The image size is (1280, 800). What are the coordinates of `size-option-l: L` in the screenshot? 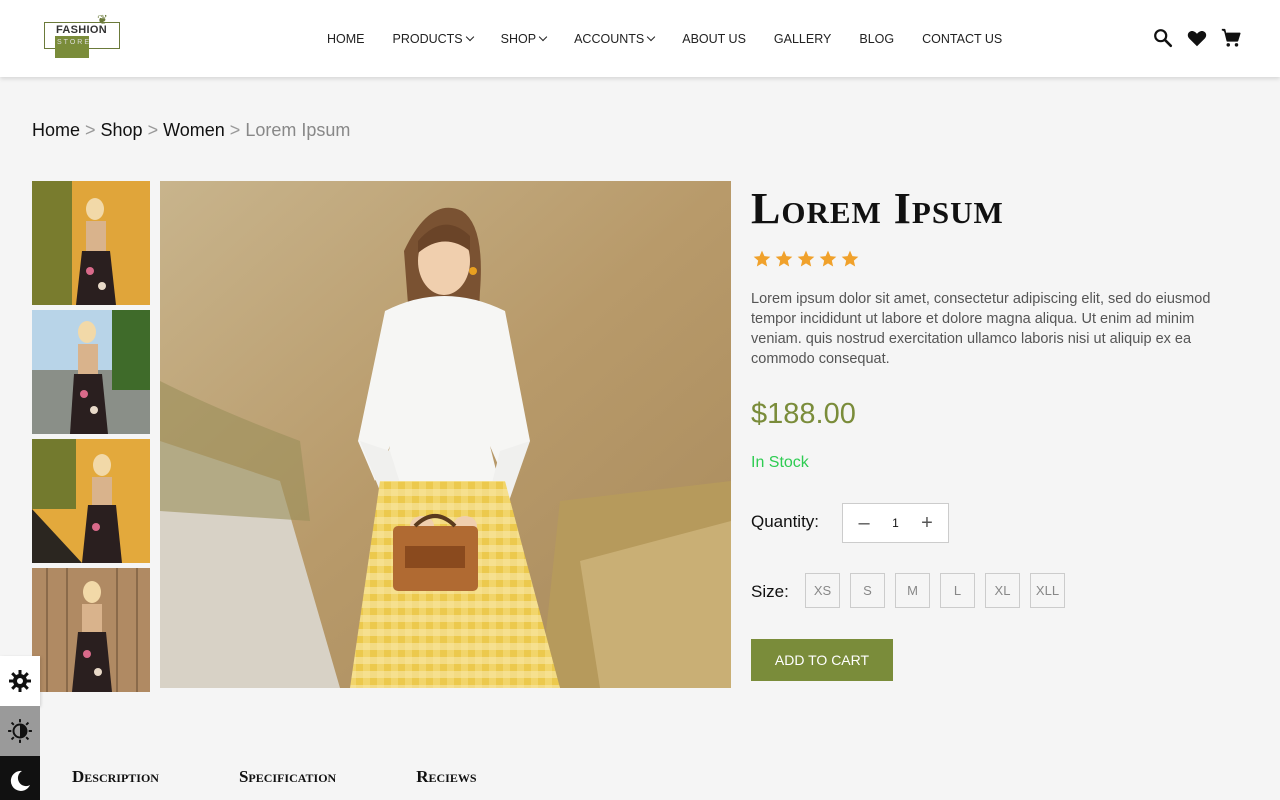 It's located at (957, 590).